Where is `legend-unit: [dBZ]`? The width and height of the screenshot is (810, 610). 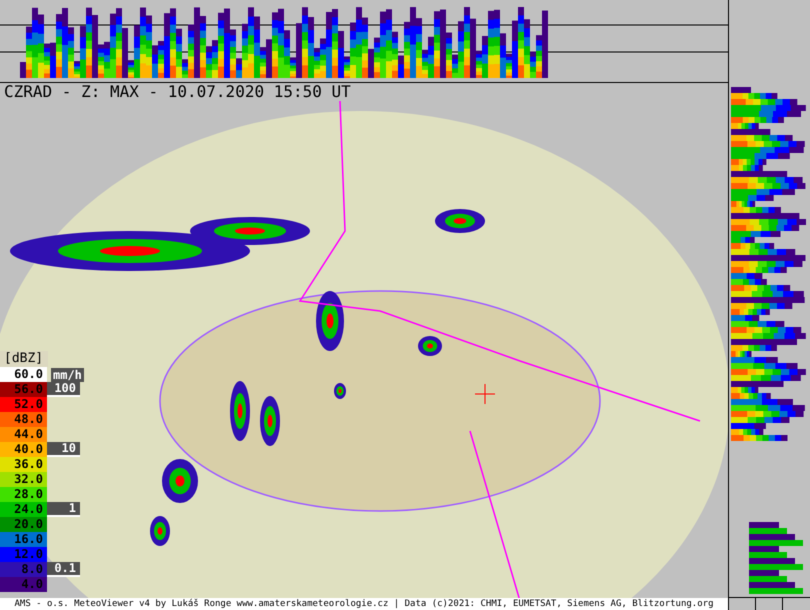
legend-unit: [dBZ] is located at coordinates (24, 359).